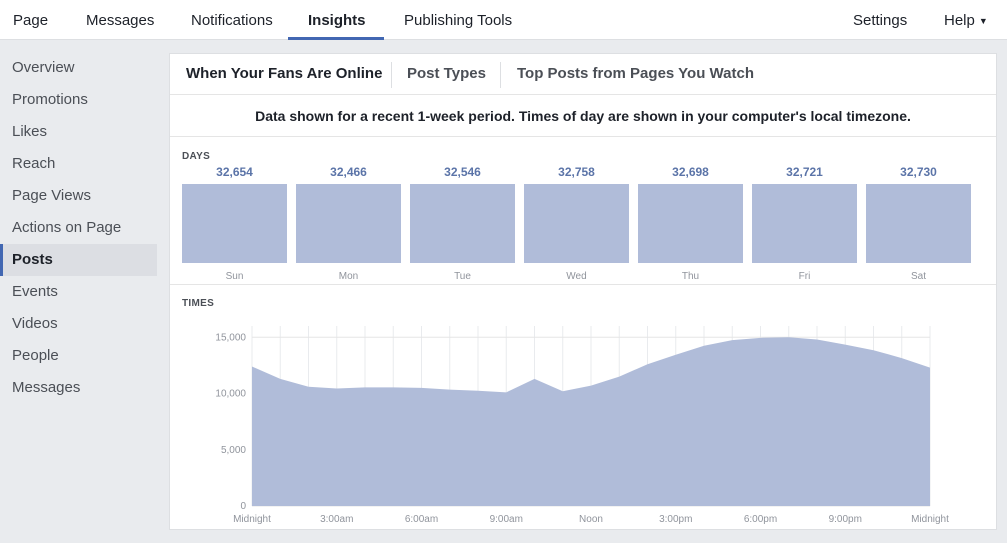 The width and height of the screenshot is (1007, 543). Describe the element at coordinates (198, 303) in the screenshot. I see `times-chart-title: TIMES` at that location.